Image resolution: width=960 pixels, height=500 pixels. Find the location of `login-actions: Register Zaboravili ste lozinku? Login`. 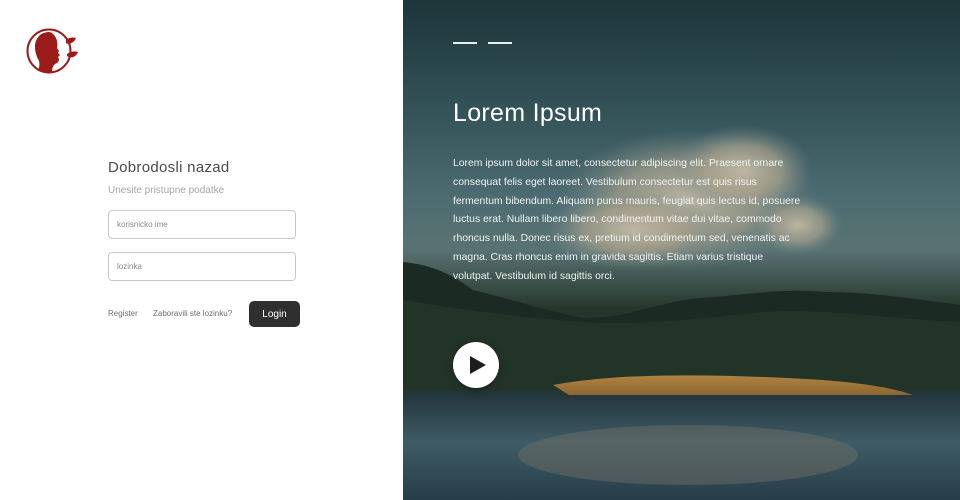

login-actions: Register Zaboravili ste lozinku? Login is located at coordinates (204, 314).